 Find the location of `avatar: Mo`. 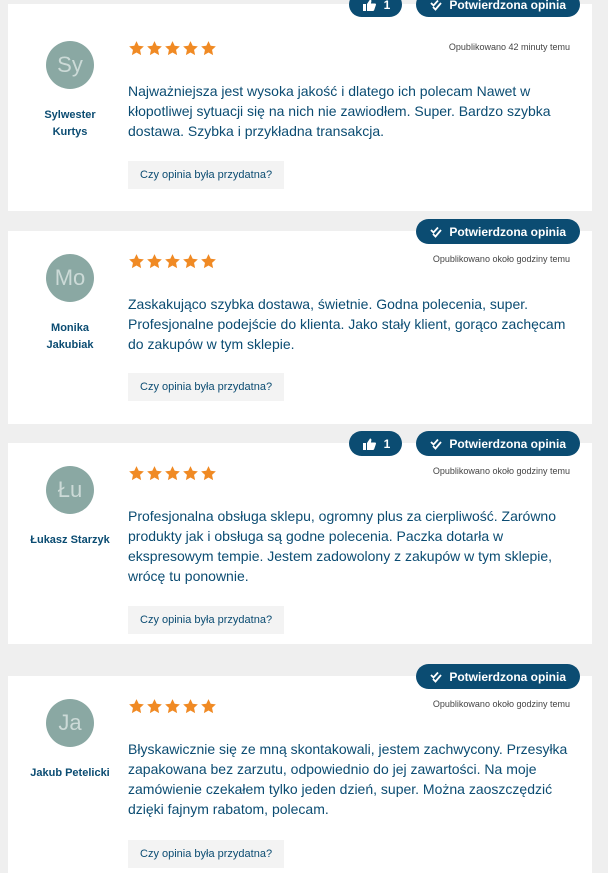

avatar: Mo is located at coordinates (70, 278).